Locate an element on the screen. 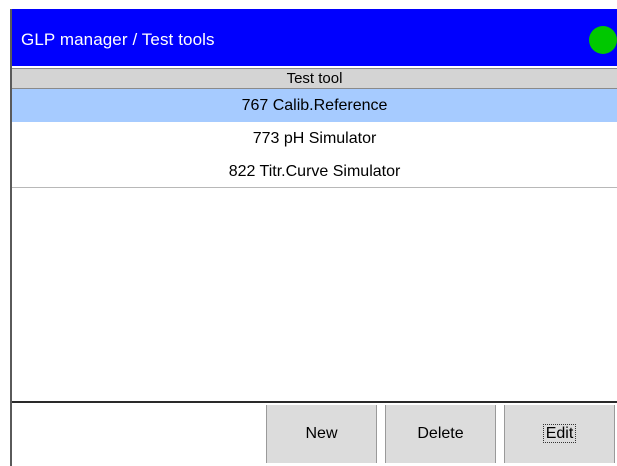  edit-button: Edit is located at coordinates (559, 434).